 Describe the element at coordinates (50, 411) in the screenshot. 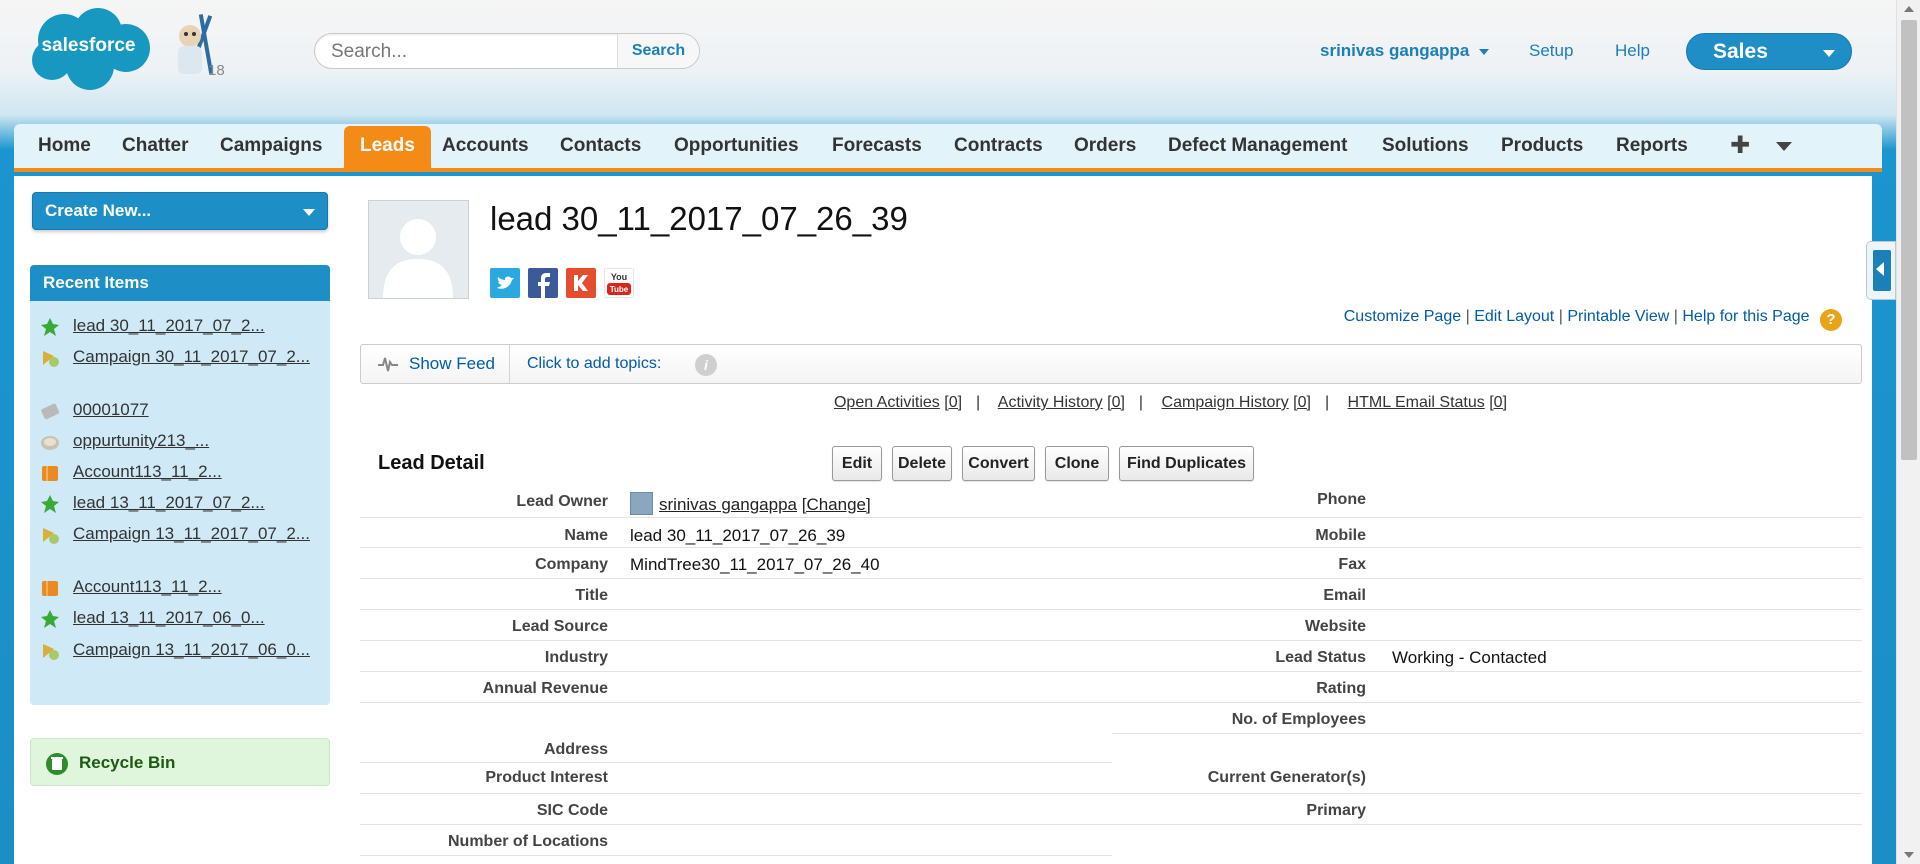

I see `case-icon` at that location.